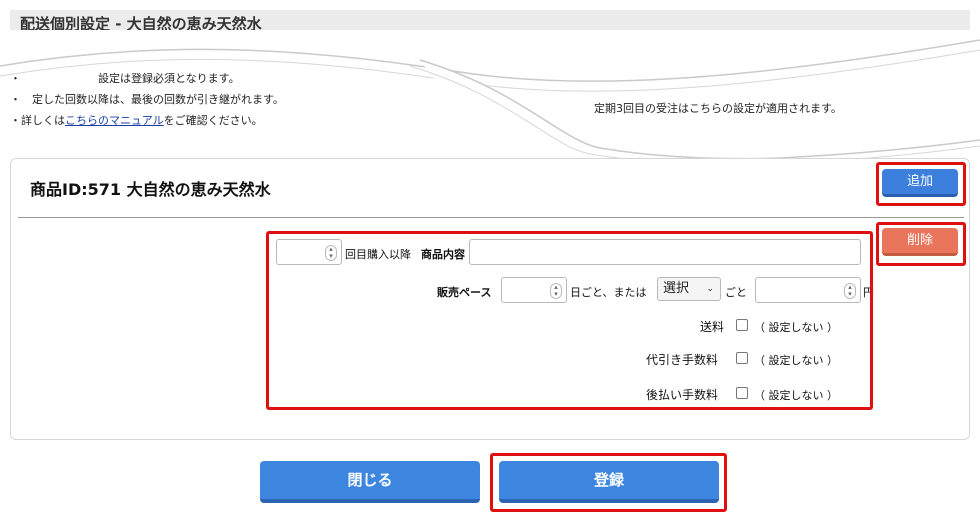 The width and height of the screenshot is (980, 520). I want to click on manual-link: こちらのマニュアル, so click(114, 120).